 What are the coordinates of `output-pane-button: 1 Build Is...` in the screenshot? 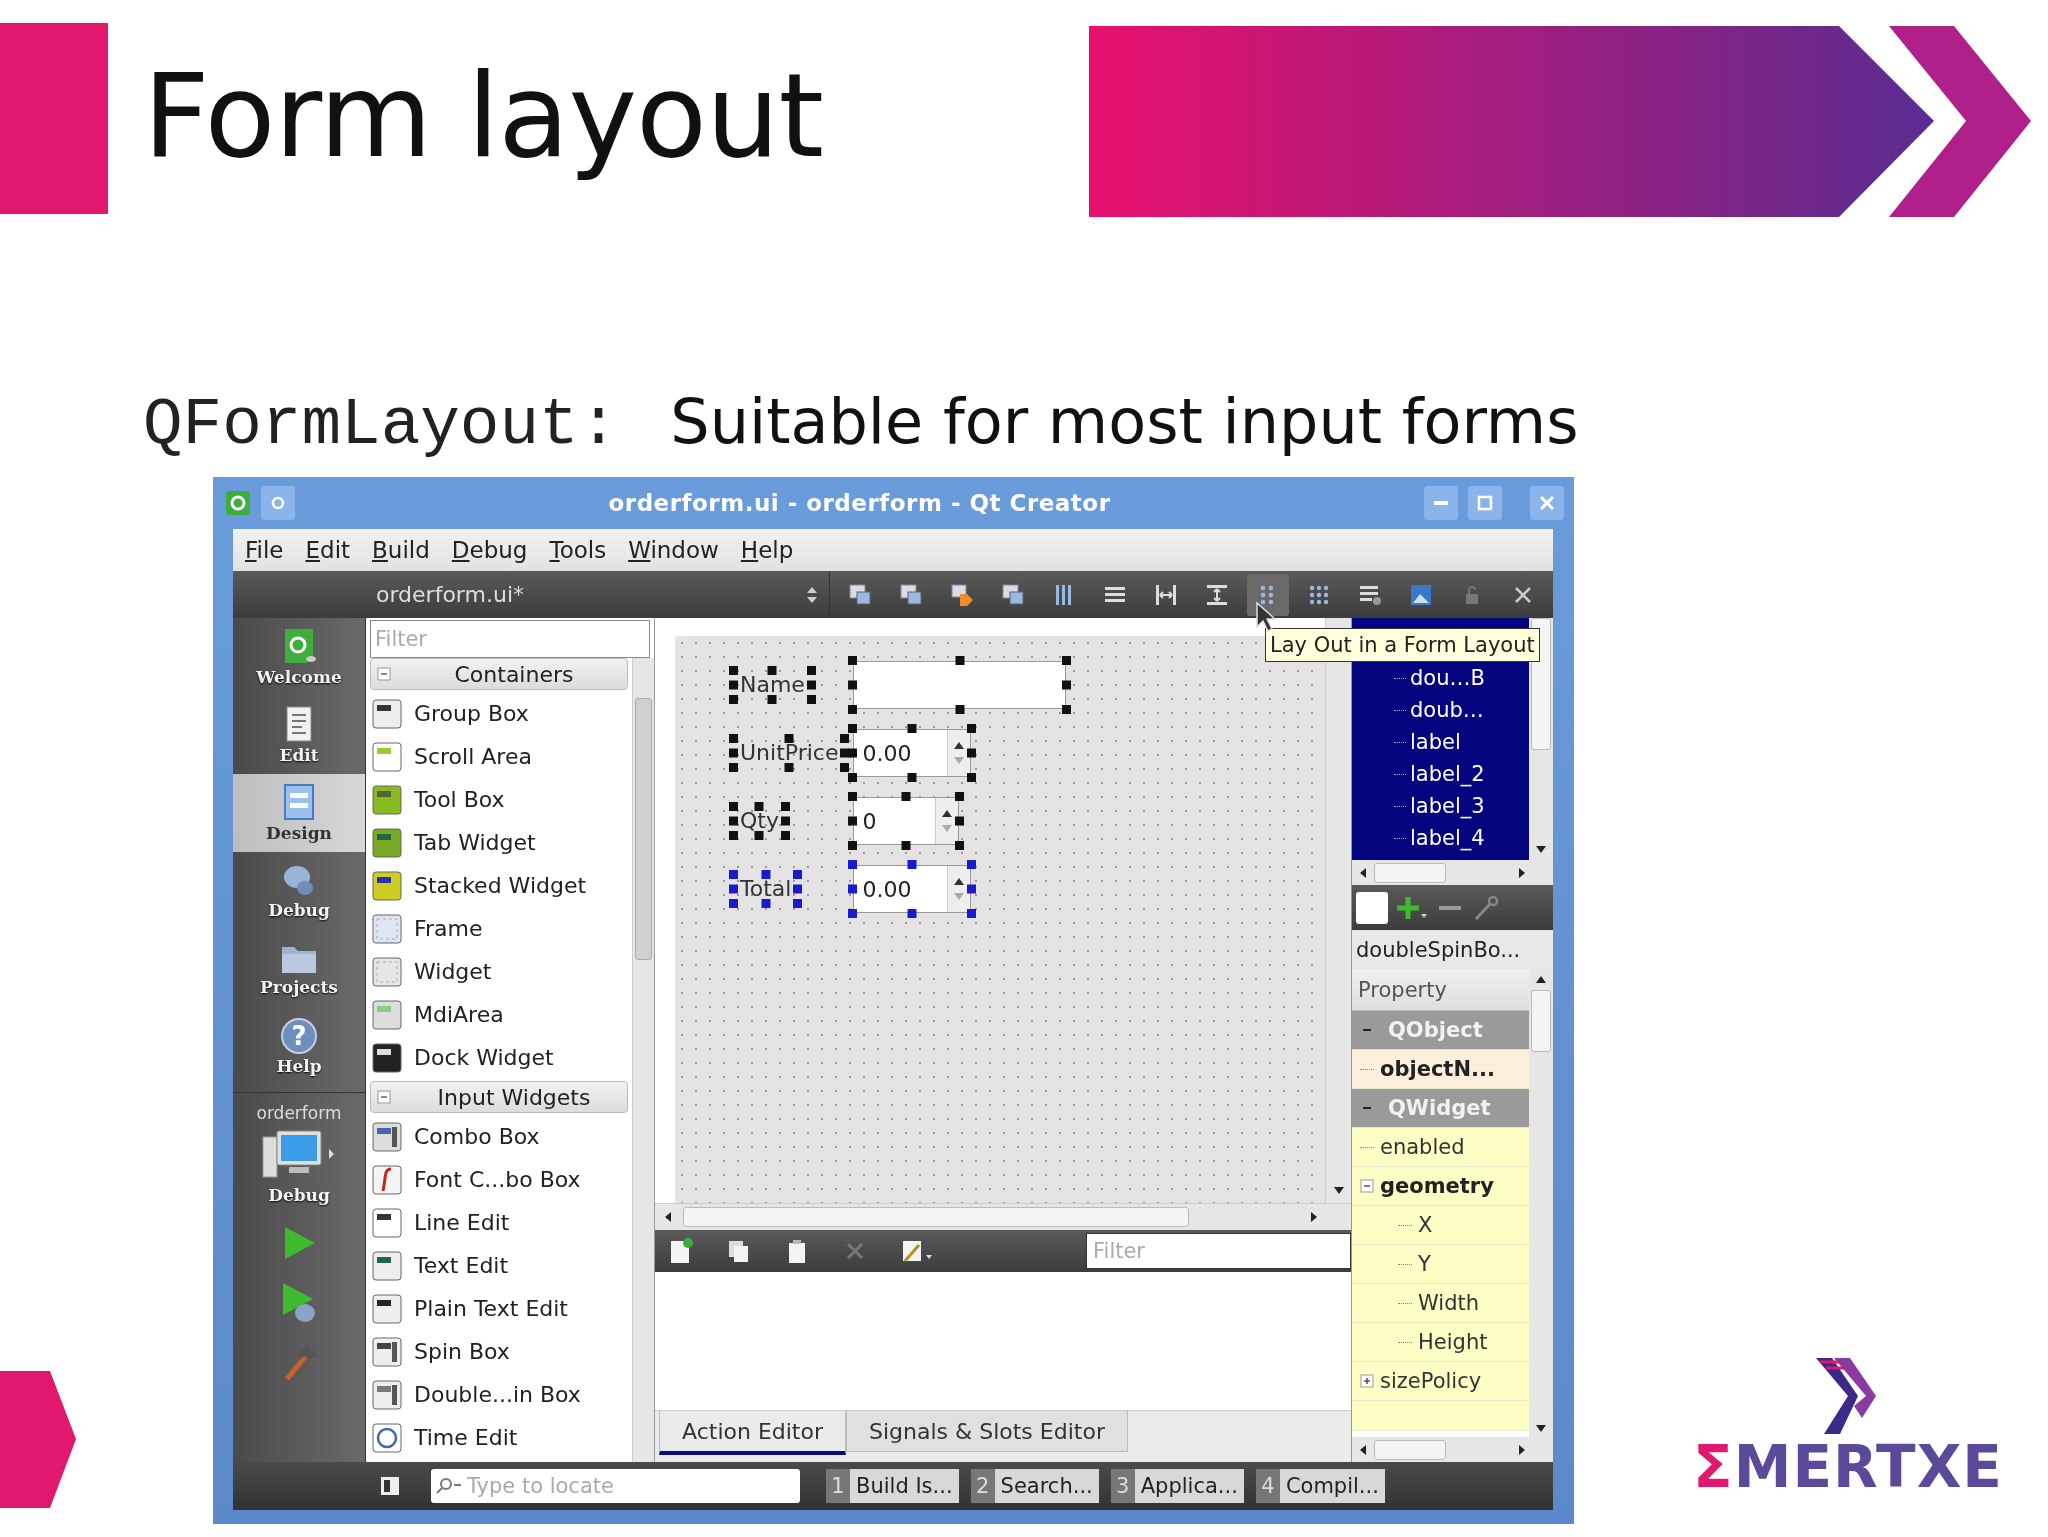 It's located at (892, 1486).